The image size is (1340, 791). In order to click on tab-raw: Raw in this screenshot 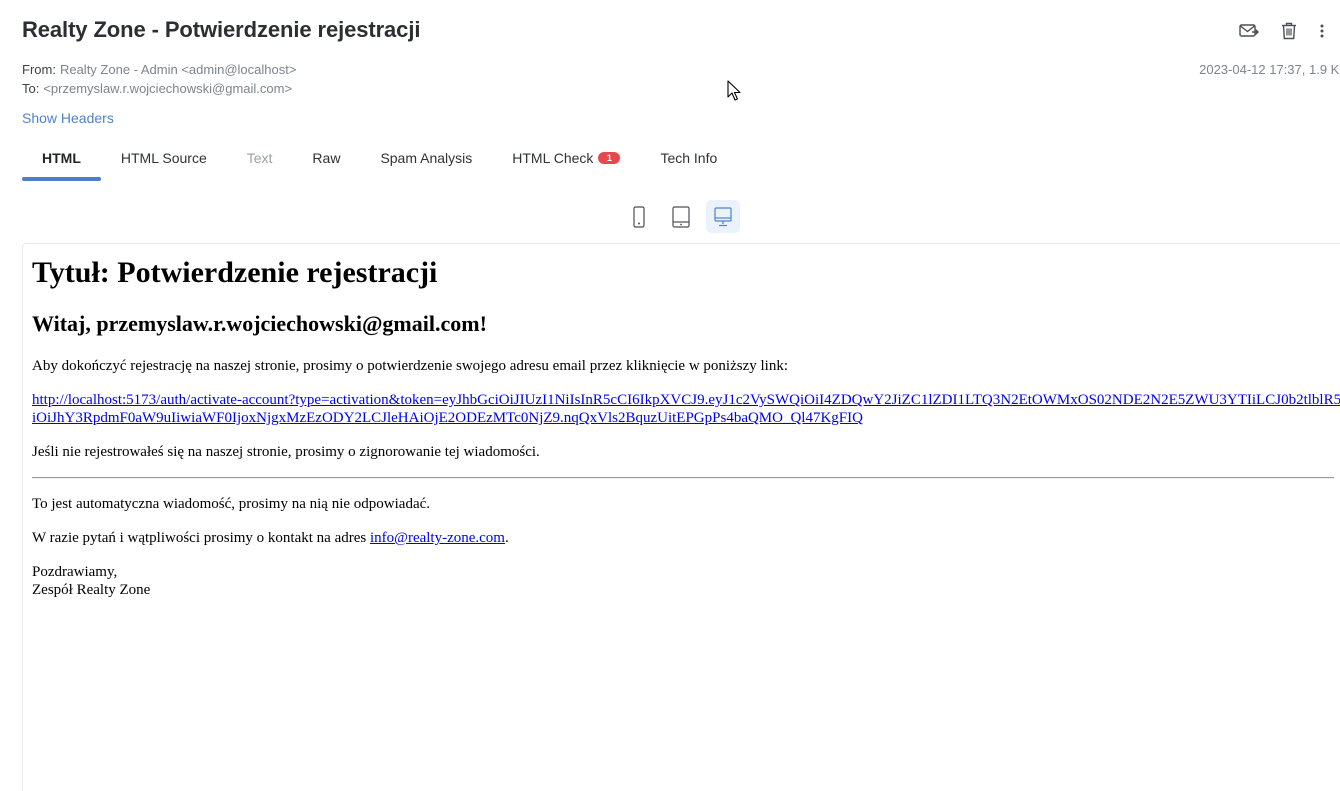, I will do `click(326, 158)`.